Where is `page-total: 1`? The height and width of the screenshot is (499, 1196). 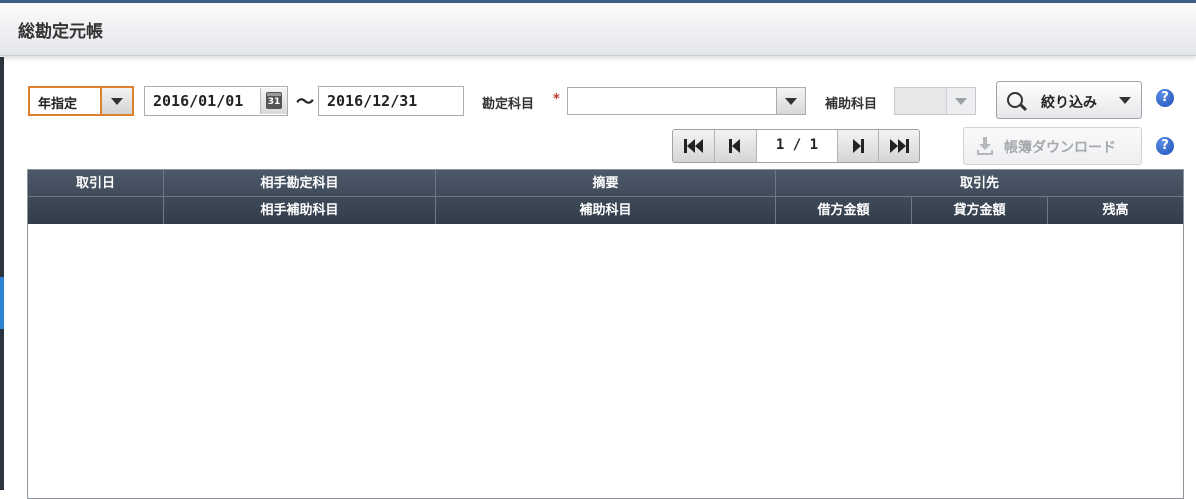
page-total: 1 is located at coordinates (814, 145).